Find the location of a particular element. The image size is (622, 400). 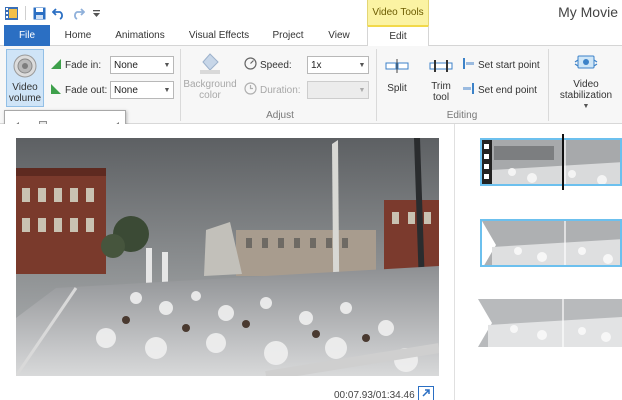

speaker-icon is located at coordinates (25, 67).